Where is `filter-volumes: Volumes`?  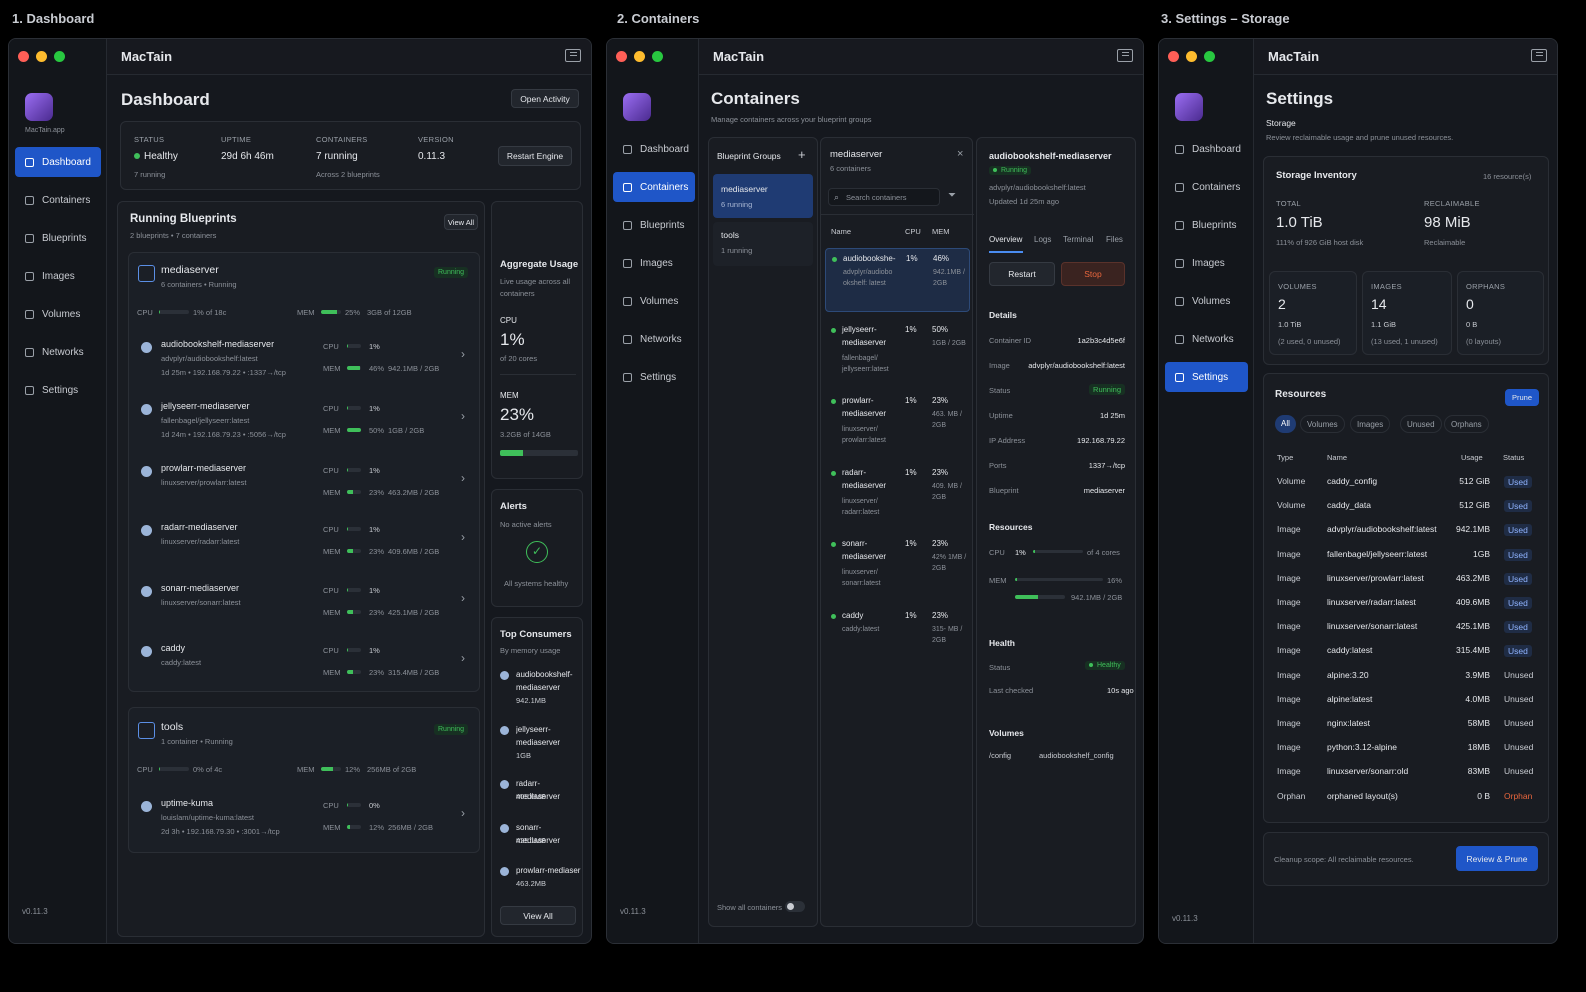 filter-volumes: Volumes is located at coordinates (1322, 424).